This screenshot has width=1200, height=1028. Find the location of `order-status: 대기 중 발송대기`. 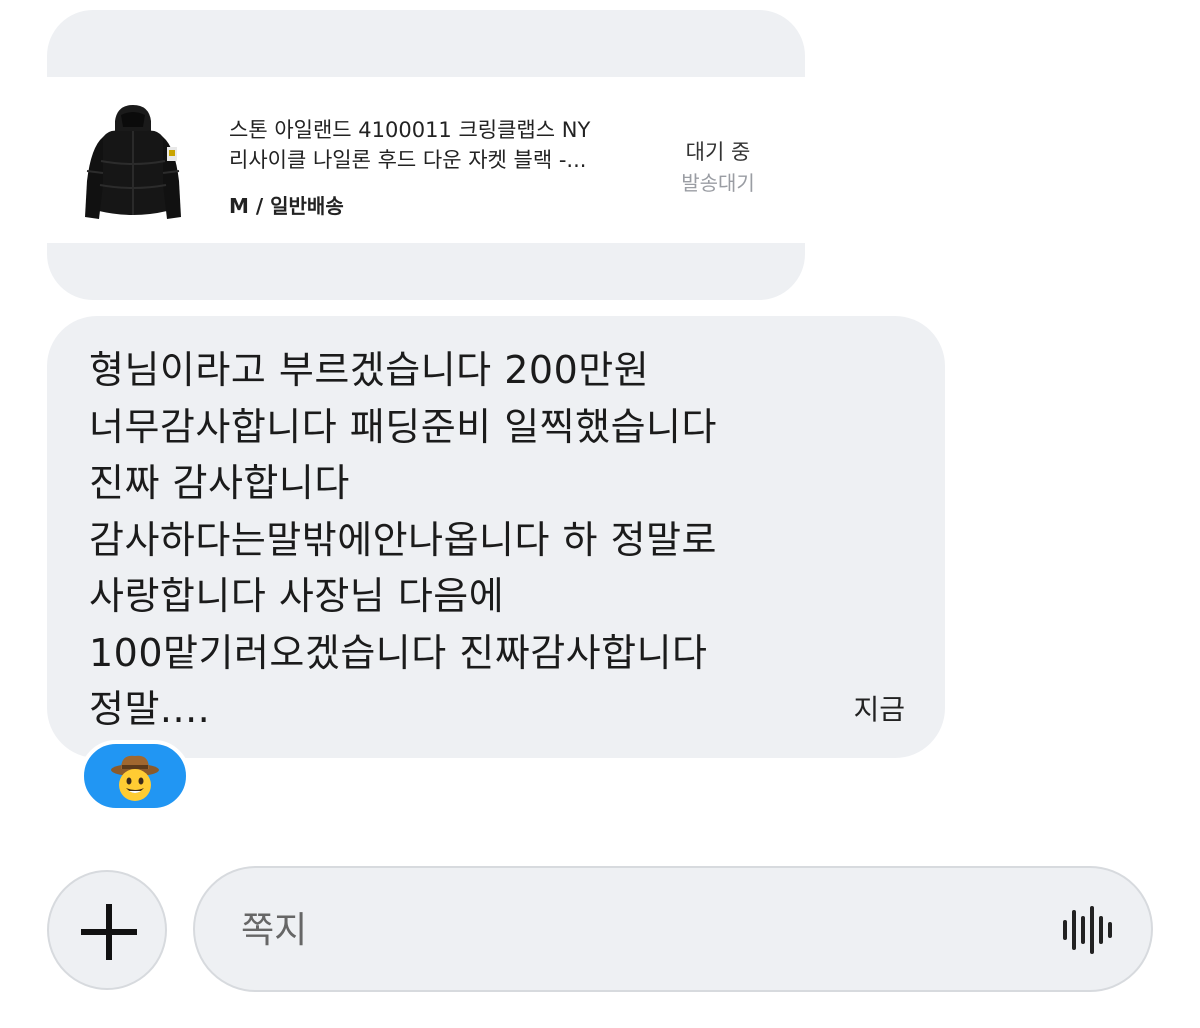

order-status: 대기 중 발송대기 is located at coordinates (718, 168).